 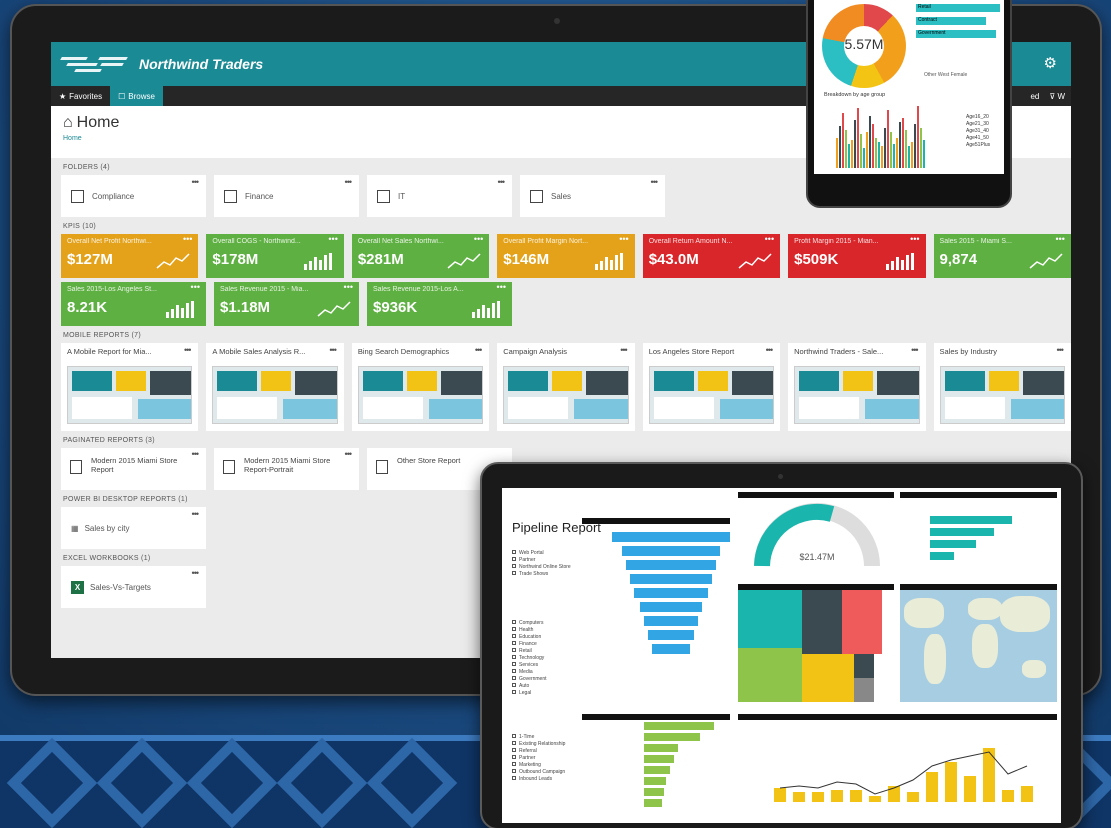 What do you see at coordinates (857, 387) in the screenshot?
I see `mobile-report-tile: Northwind Traders - Sale... •••` at bounding box center [857, 387].